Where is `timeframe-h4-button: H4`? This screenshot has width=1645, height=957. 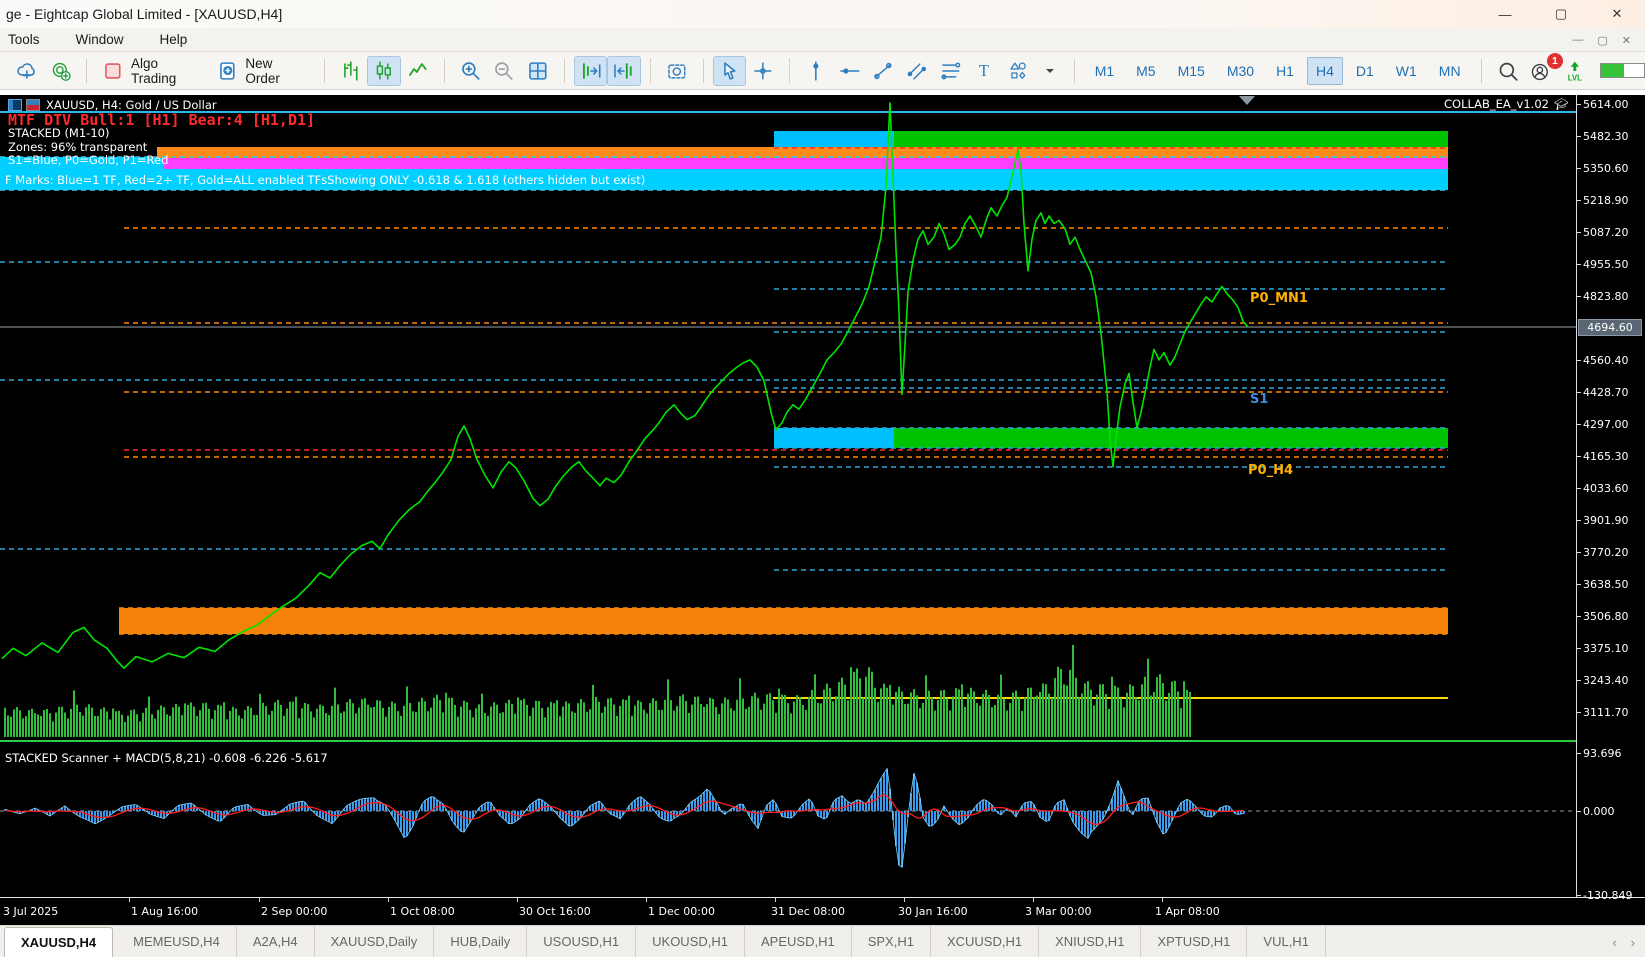
timeframe-h4-button: H4 is located at coordinates (1324, 70).